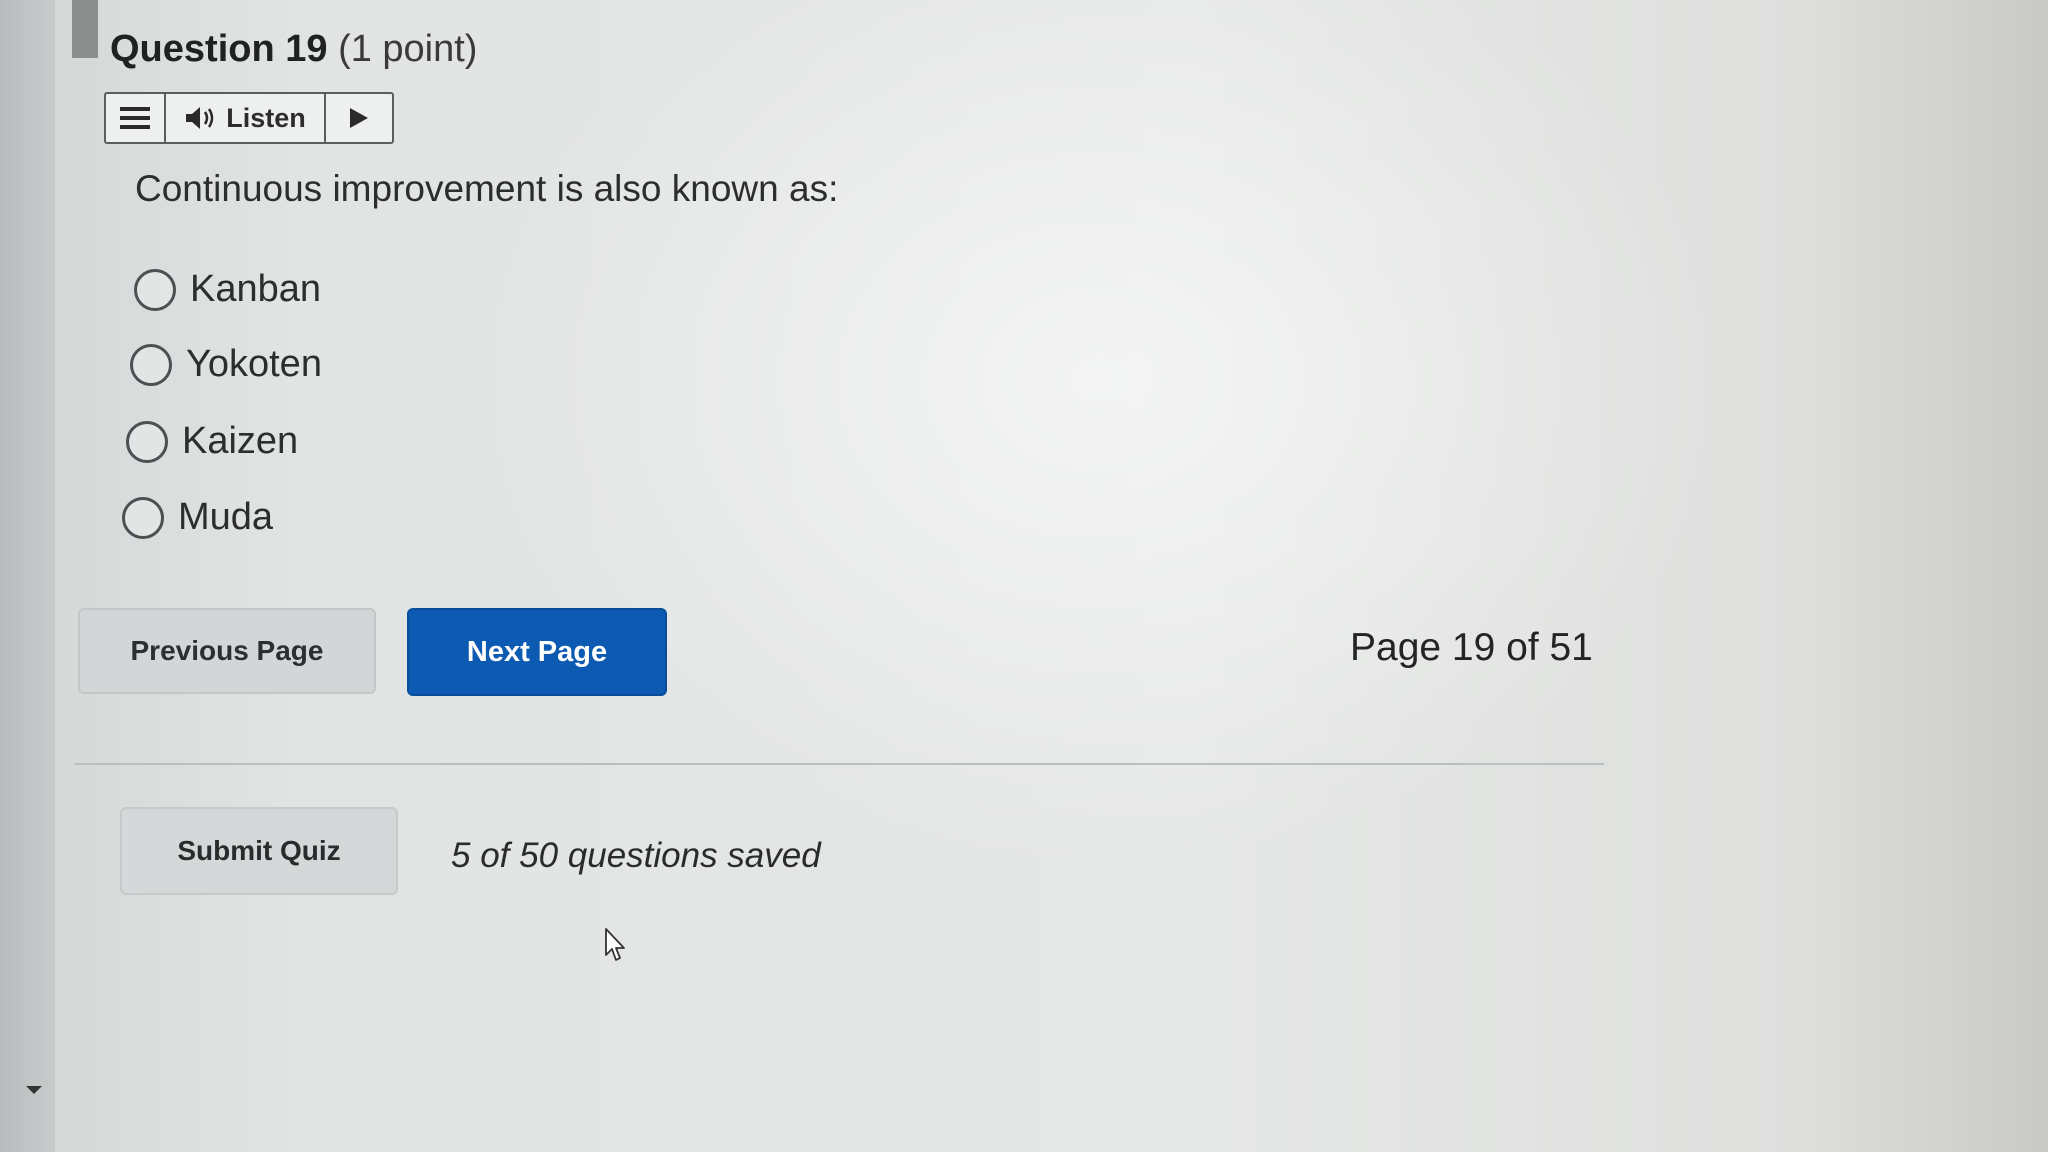 Image resolution: width=2048 pixels, height=1152 pixels. I want to click on option-kaizen: Kaizen, so click(212, 441).